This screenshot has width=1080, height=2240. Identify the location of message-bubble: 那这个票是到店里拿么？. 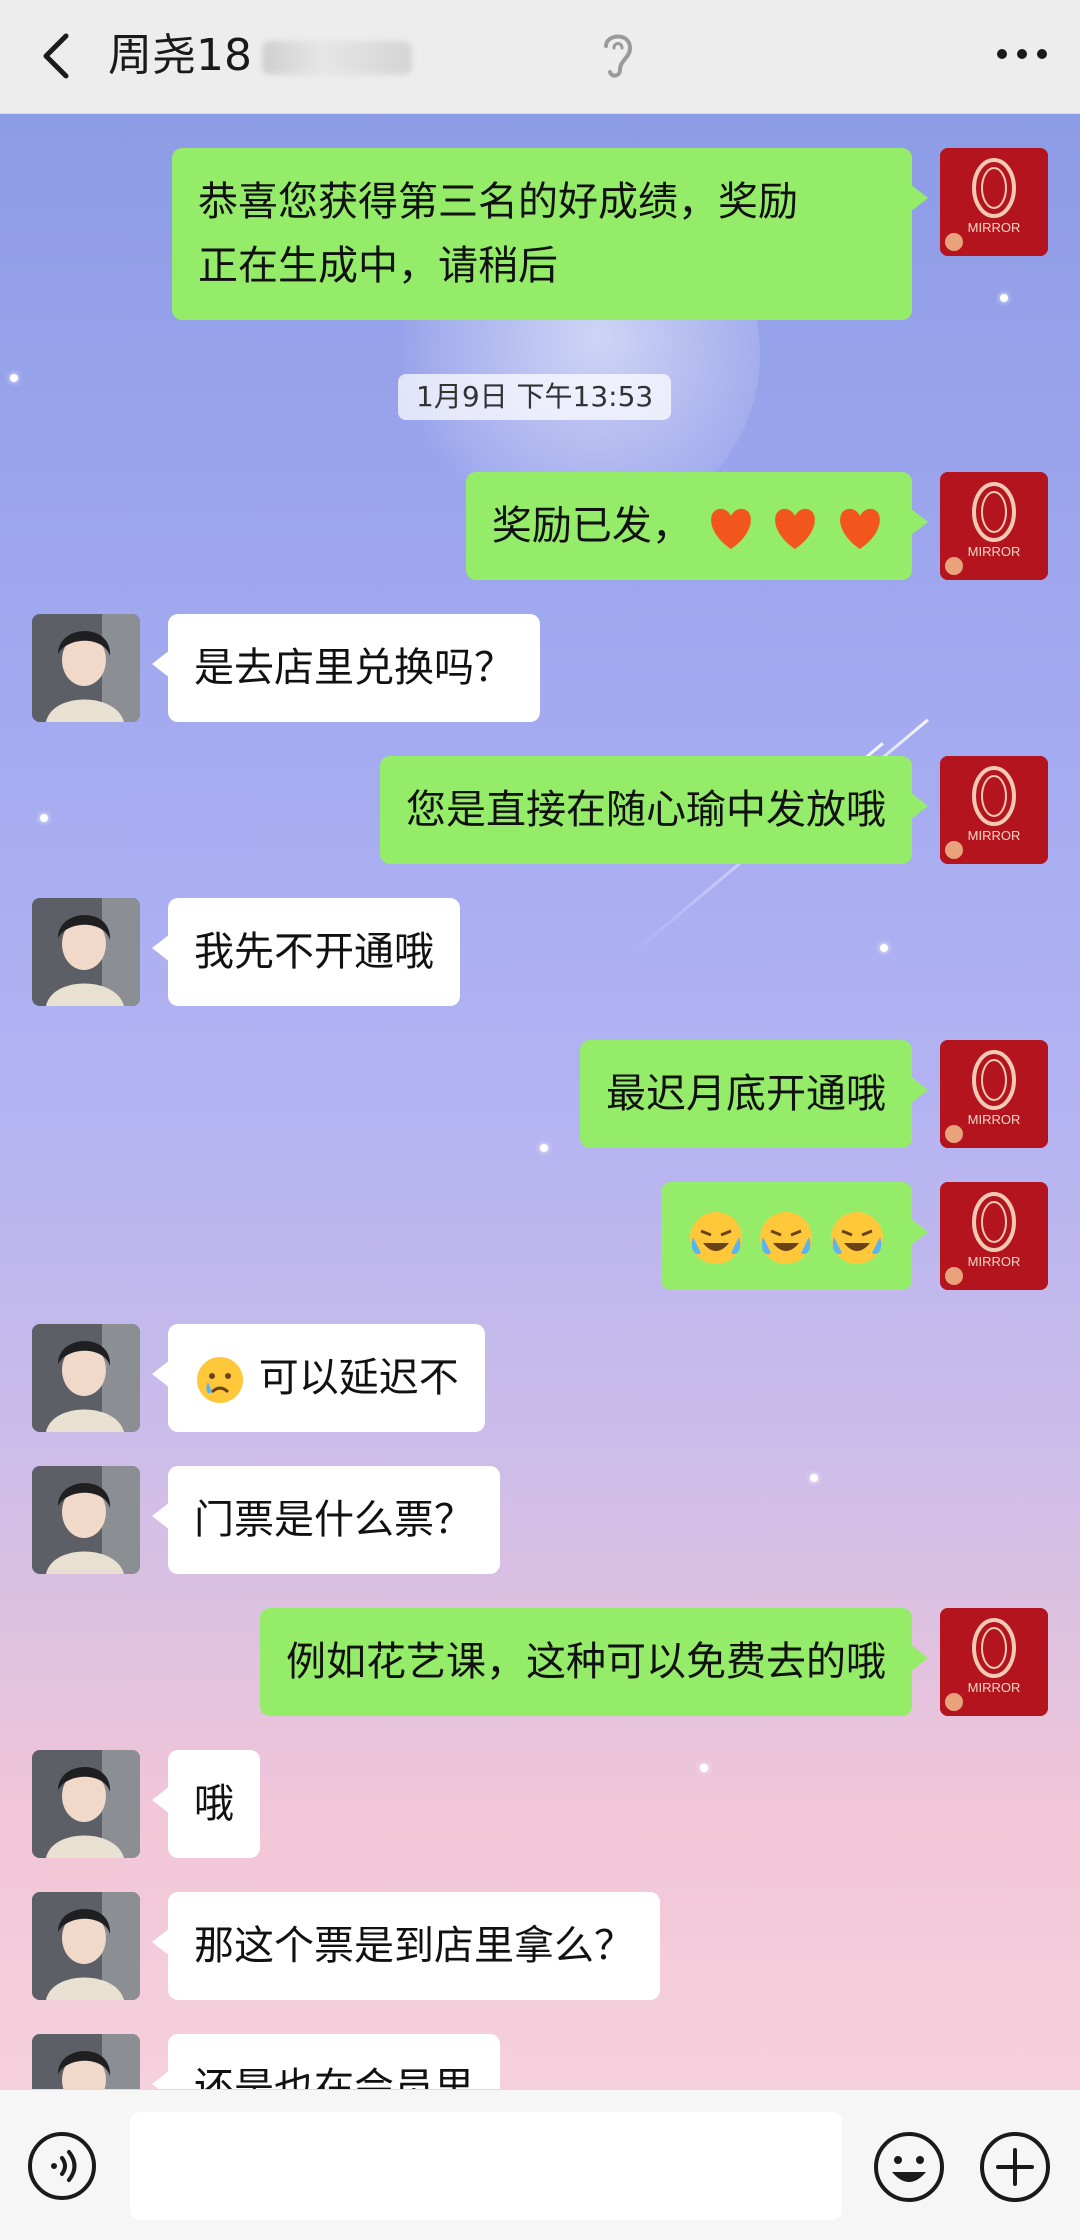
(406, 1946).